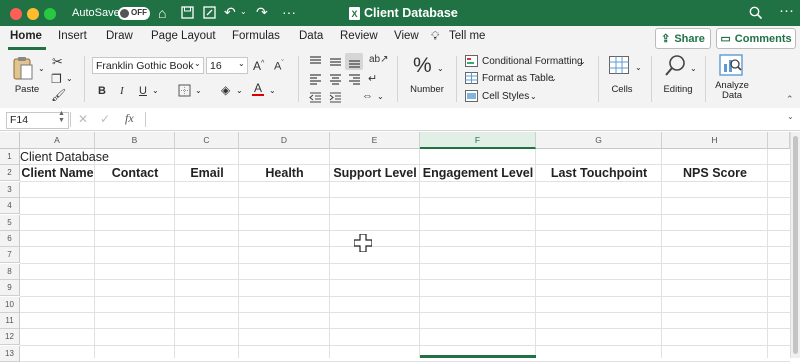  I want to click on wrap-text-icon: ↵, so click(372, 79).